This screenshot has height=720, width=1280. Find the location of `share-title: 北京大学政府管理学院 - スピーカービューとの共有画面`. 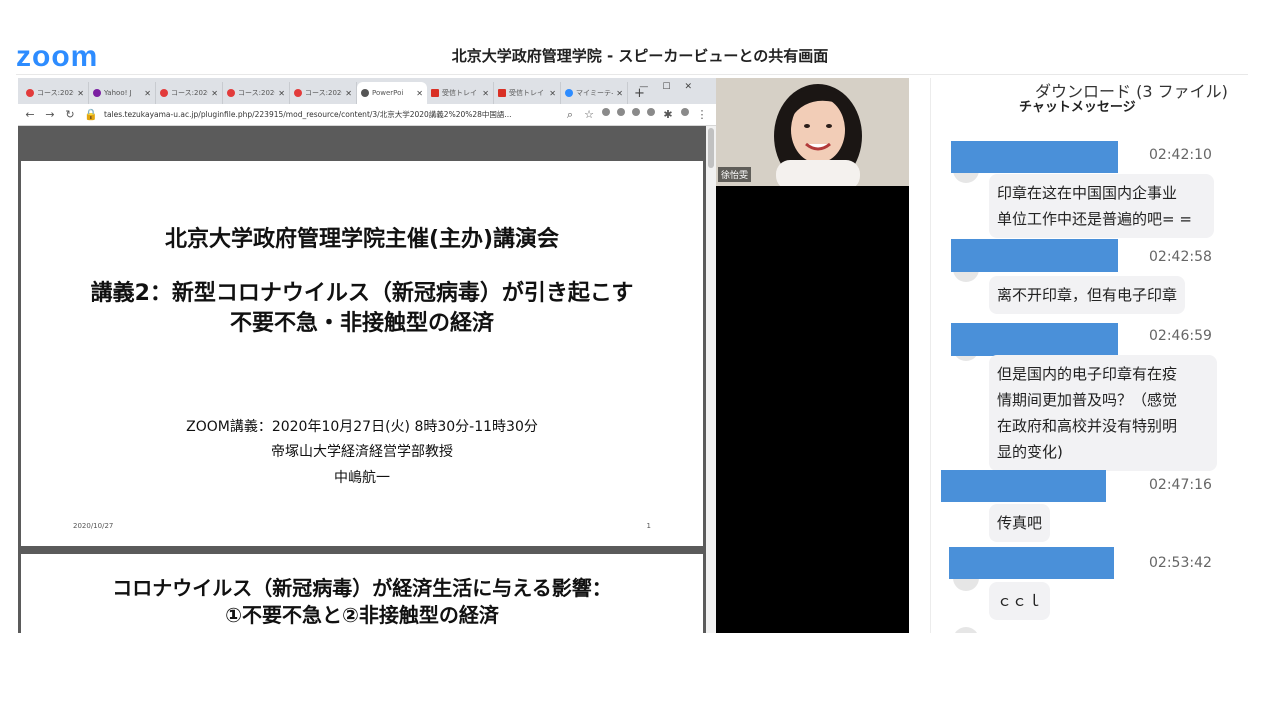

share-title: 北京大学政府管理学院 - スピーカービューとの共有画面 is located at coordinates (640, 56).